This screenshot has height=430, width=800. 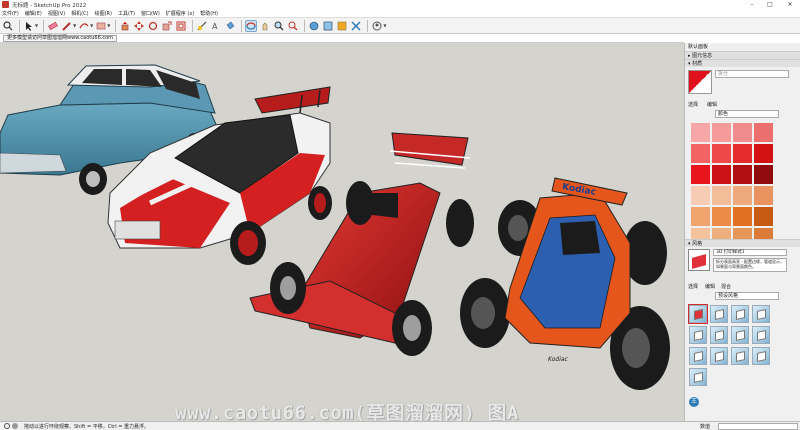 What do you see at coordinates (216, 26) in the screenshot?
I see `text-icon: A` at bounding box center [216, 26].